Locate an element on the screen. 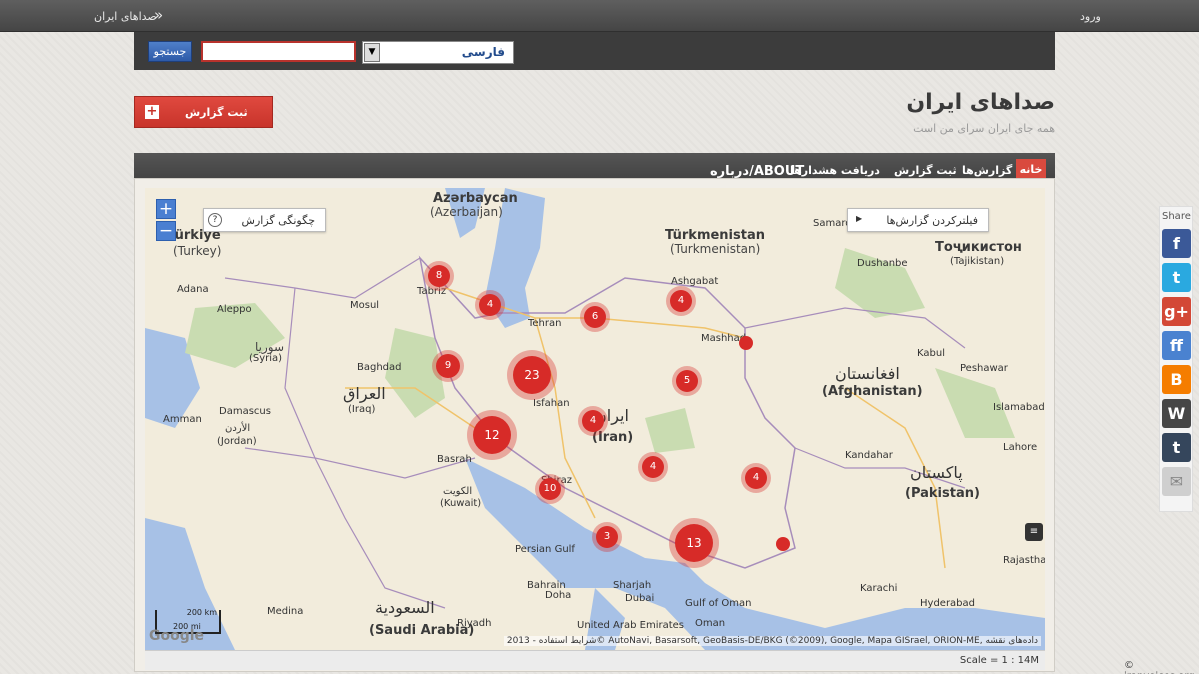 This screenshot has height=674, width=1199. map-label-kuwait: الكويت is located at coordinates (458, 491).